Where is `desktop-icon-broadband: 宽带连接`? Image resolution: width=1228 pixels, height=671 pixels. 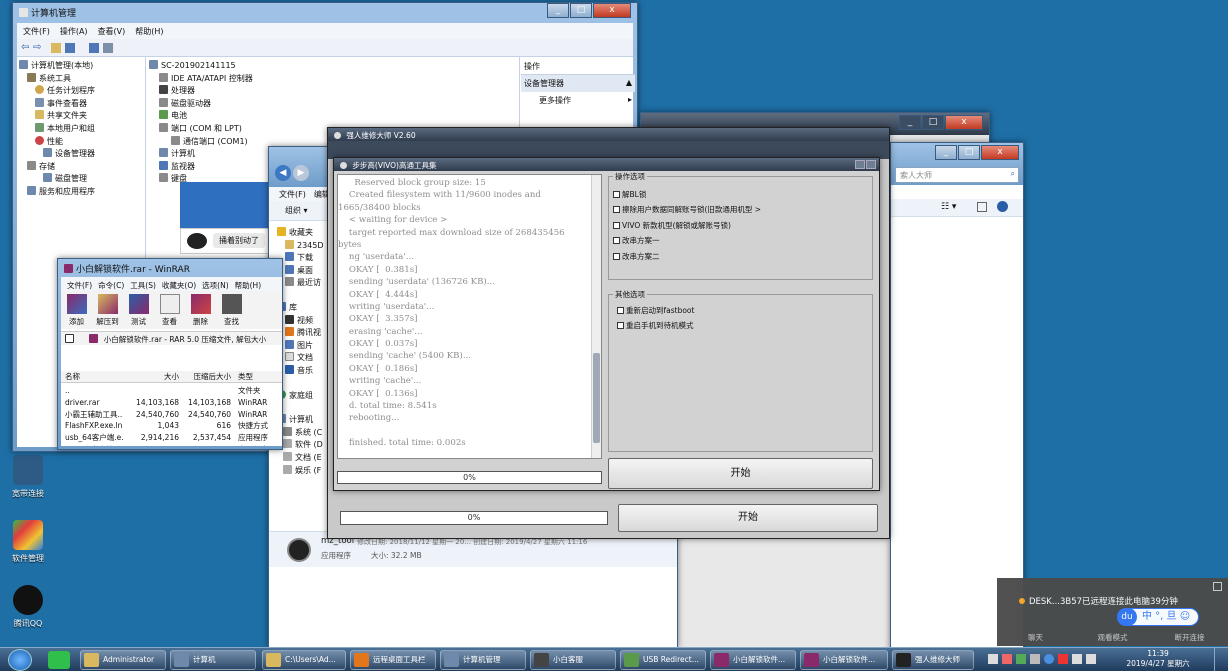
desktop-icon-broadband: 宽带连接 is located at coordinates (28, 477).